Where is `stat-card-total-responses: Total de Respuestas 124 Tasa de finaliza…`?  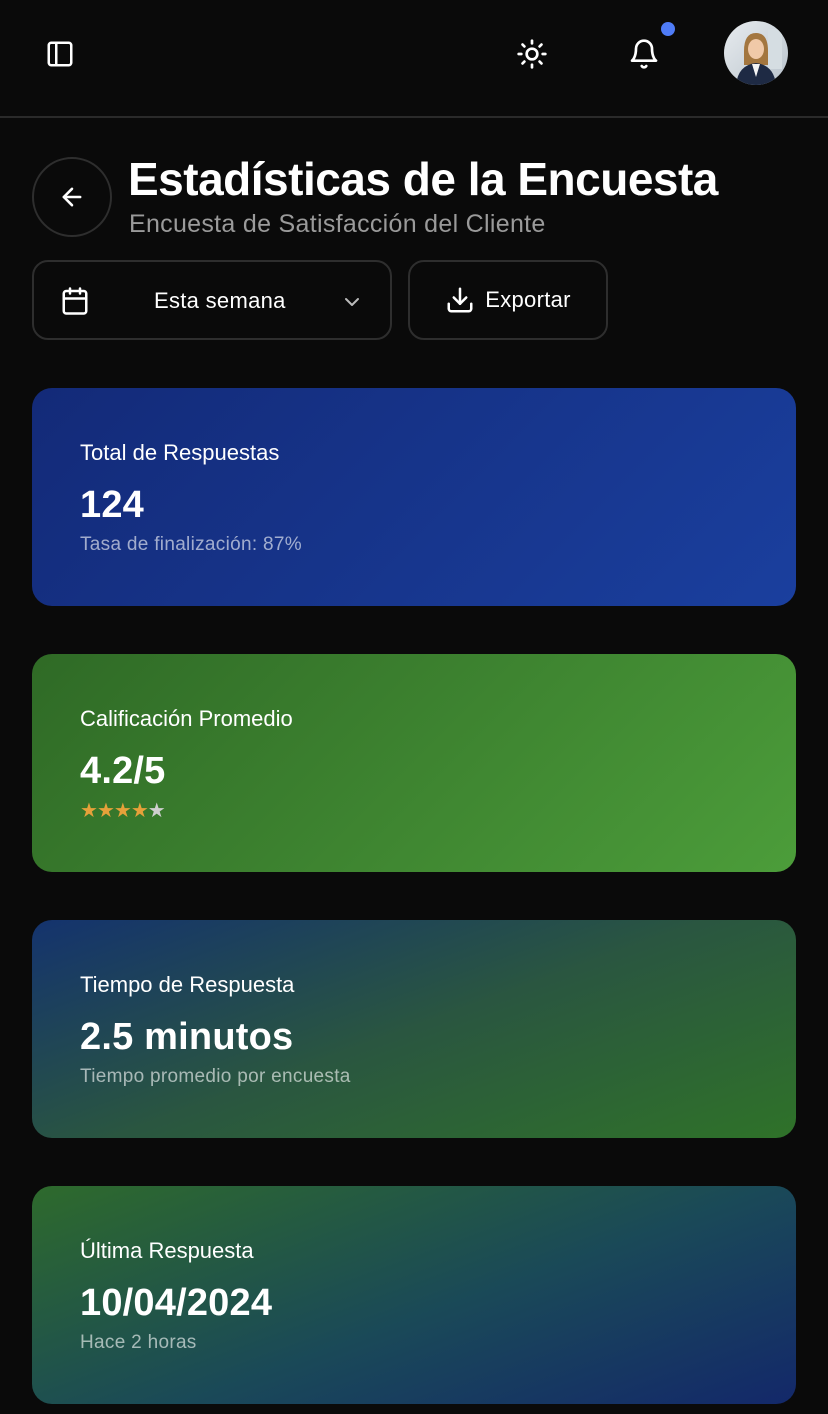 stat-card-total-responses: Total de Respuestas 124 Tasa de finaliza… is located at coordinates (414, 497).